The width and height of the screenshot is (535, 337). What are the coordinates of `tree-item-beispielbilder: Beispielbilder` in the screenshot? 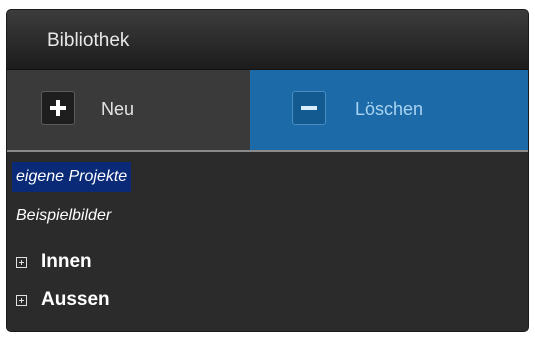 It's located at (63, 218).